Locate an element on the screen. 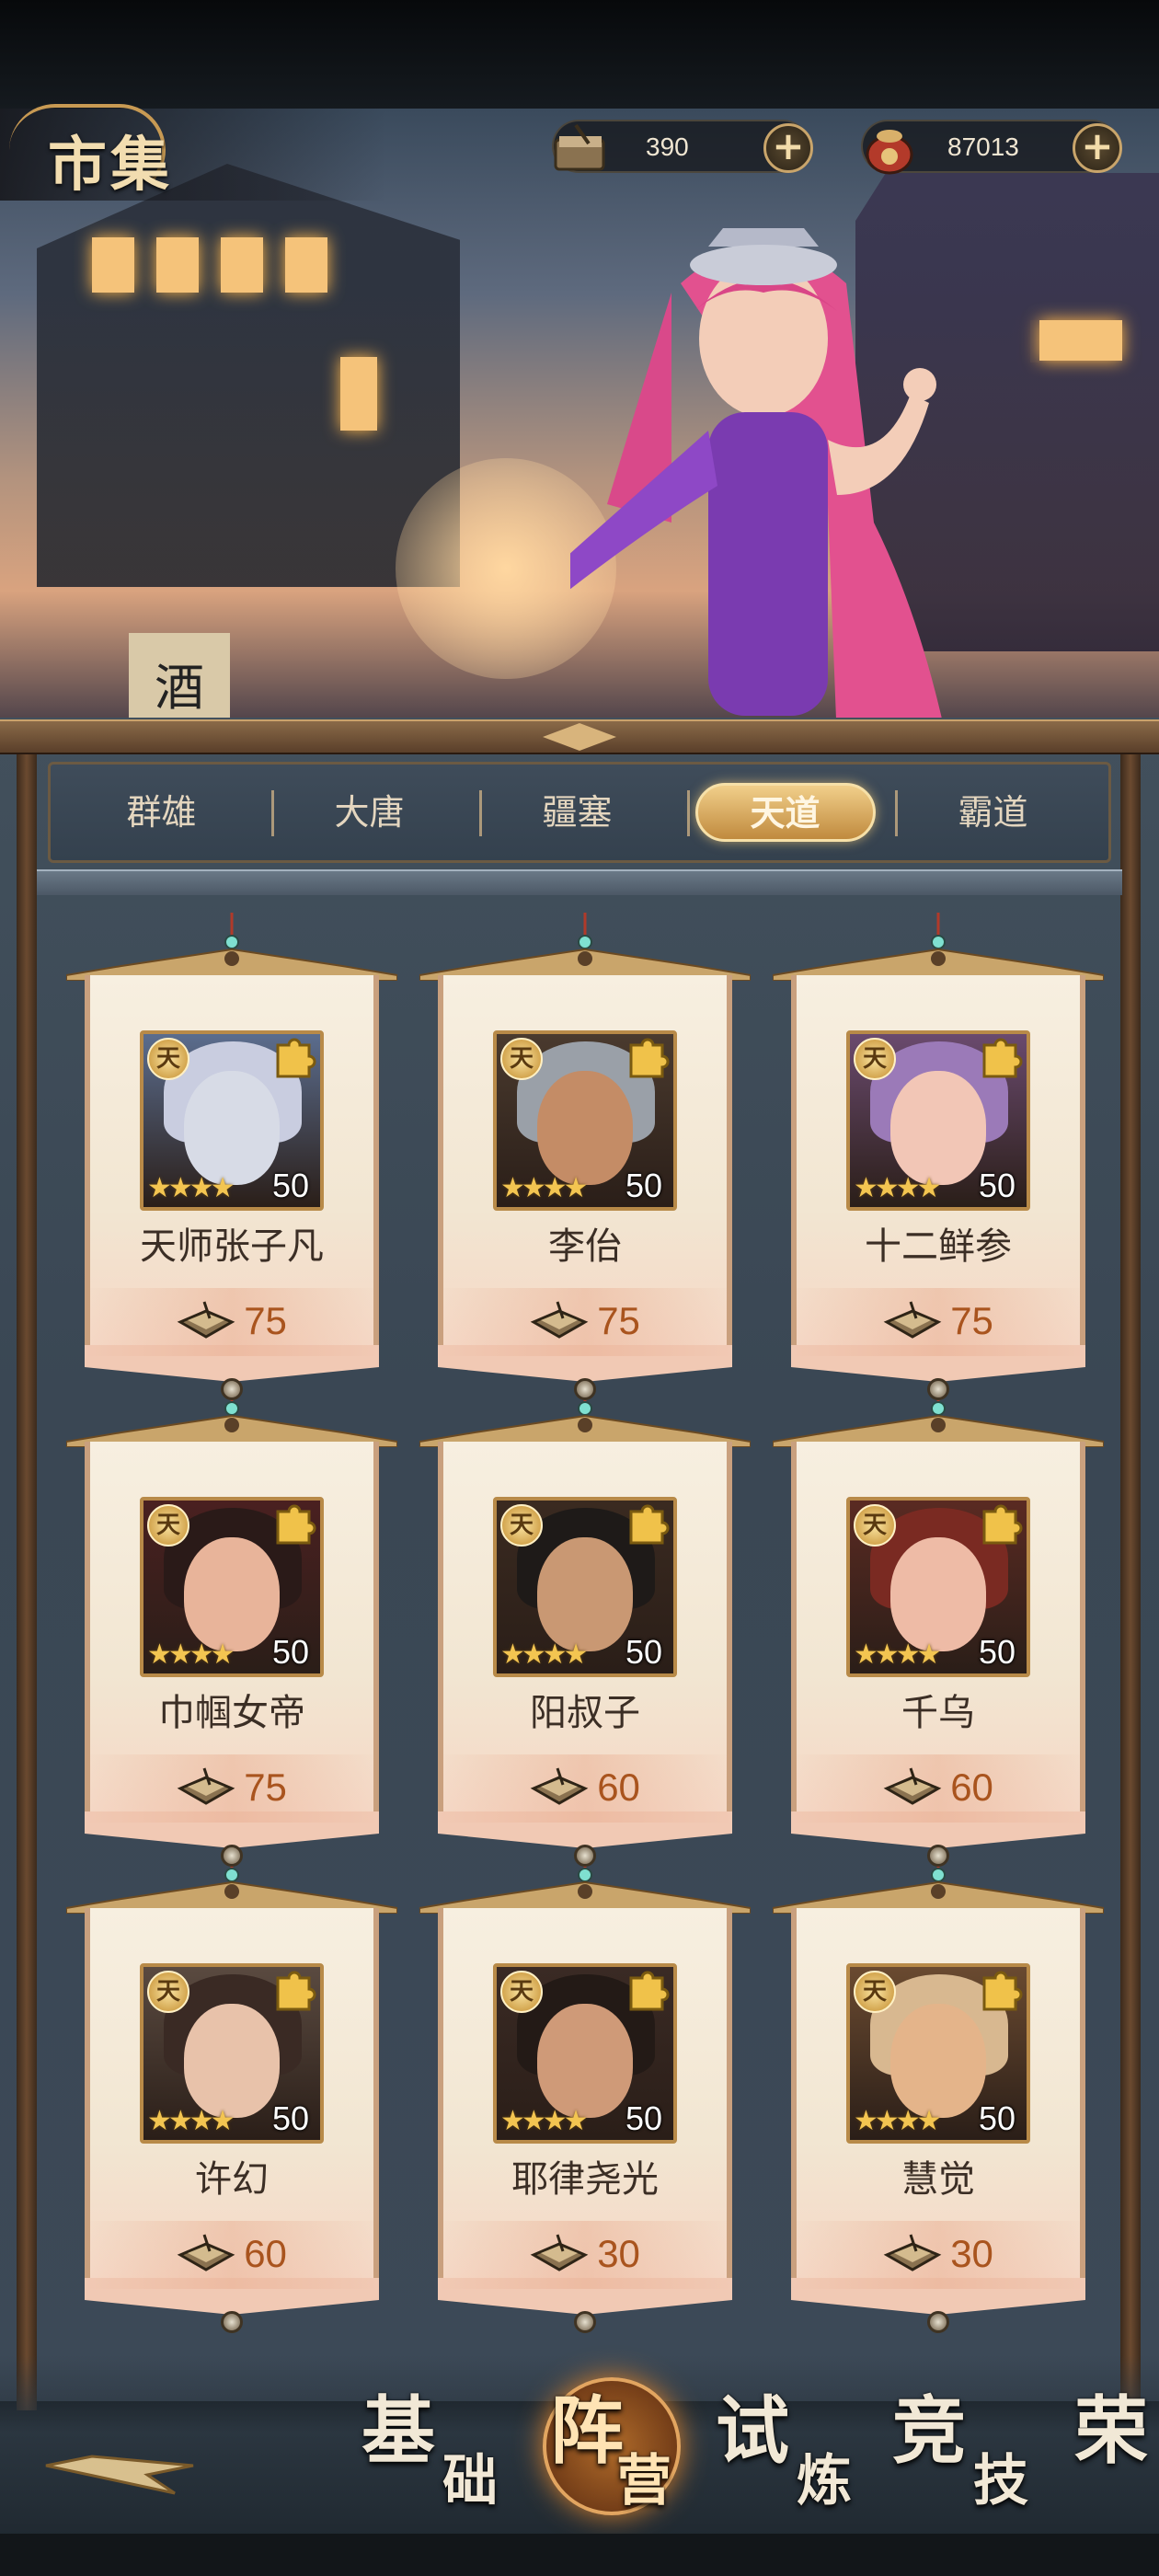 This screenshot has height=2576, width=1159. scroll-hanging-rail is located at coordinates (579, 882).